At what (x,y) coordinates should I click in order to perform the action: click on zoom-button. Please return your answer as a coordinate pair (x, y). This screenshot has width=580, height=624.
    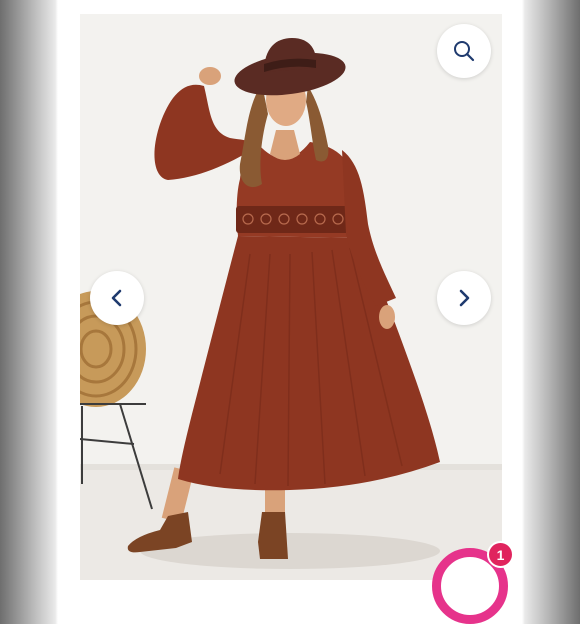
    Looking at the image, I should click on (464, 51).